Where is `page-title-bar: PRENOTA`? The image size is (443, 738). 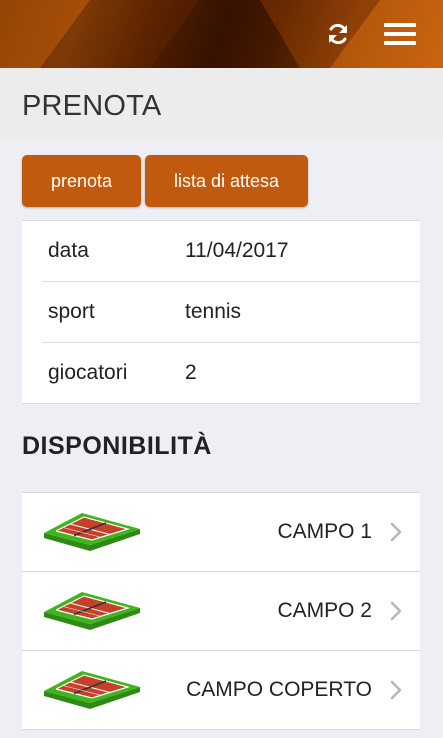
page-title-bar: PRENOTA is located at coordinates (221, 104).